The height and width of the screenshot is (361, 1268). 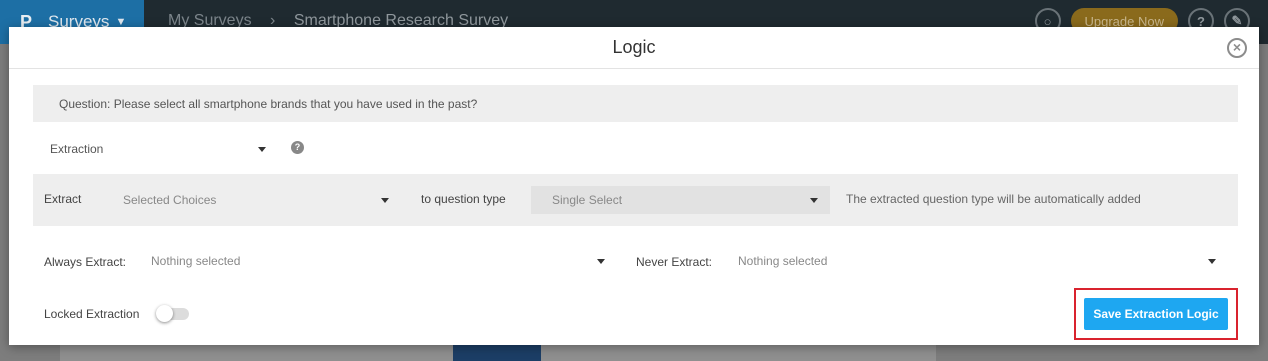 I want to click on extract-label: Extract, so click(x=63, y=199).